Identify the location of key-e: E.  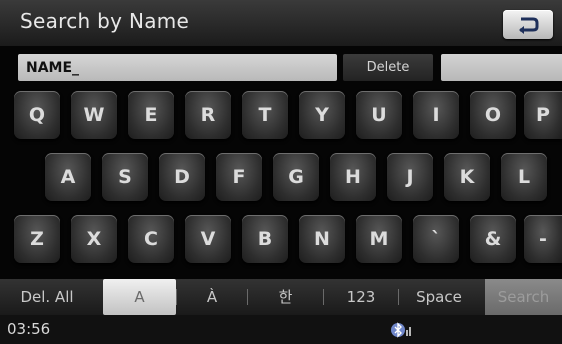
(151, 115).